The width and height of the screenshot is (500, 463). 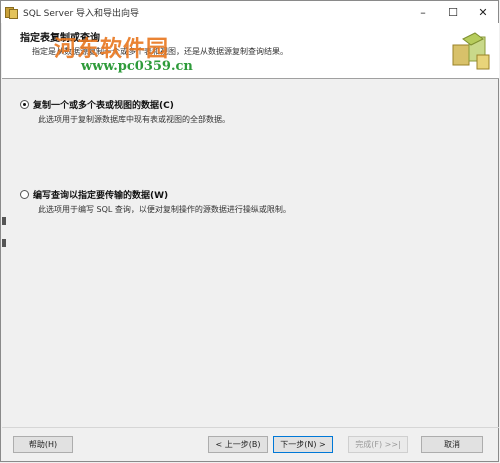 I want to click on maximize-icon: ☐, so click(x=453, y=12).